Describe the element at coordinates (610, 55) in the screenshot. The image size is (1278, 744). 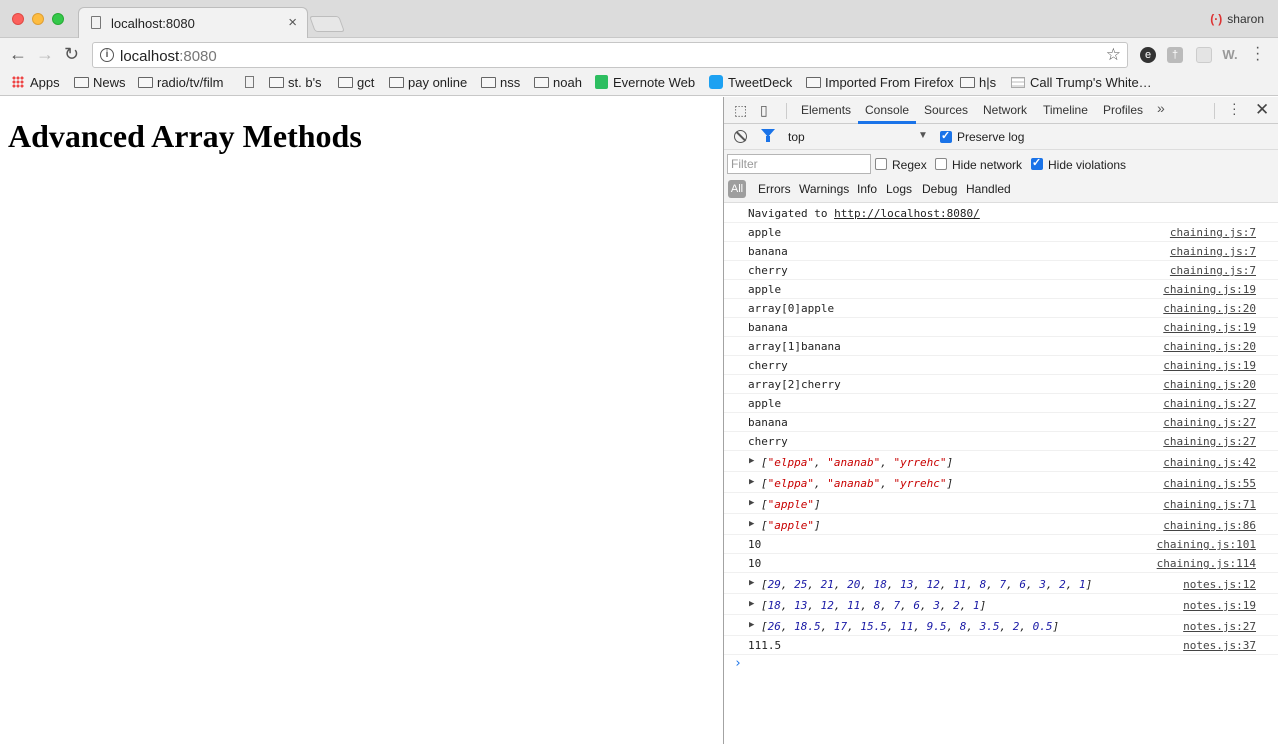
I see `address-bar: i localhost:8080 ☆` at that location.